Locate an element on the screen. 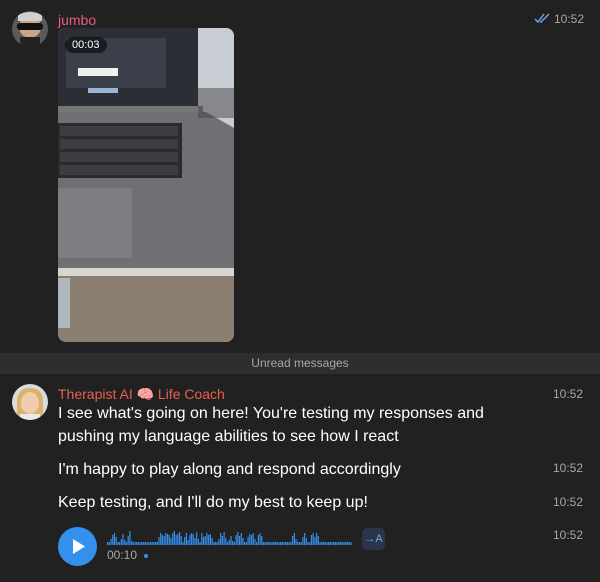 The width and height of the screenshot is (600, 582). video-duration-badge: 00:03 is located at coordinates (86, 45).